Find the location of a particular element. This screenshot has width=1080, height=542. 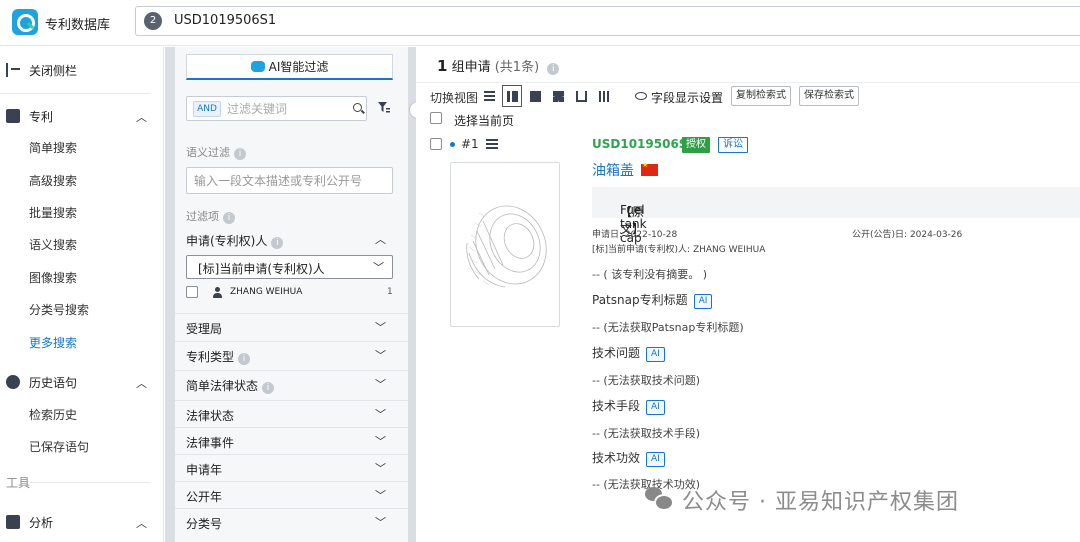

patent-title: 油箱盖 is located at coordinates (613, 170).